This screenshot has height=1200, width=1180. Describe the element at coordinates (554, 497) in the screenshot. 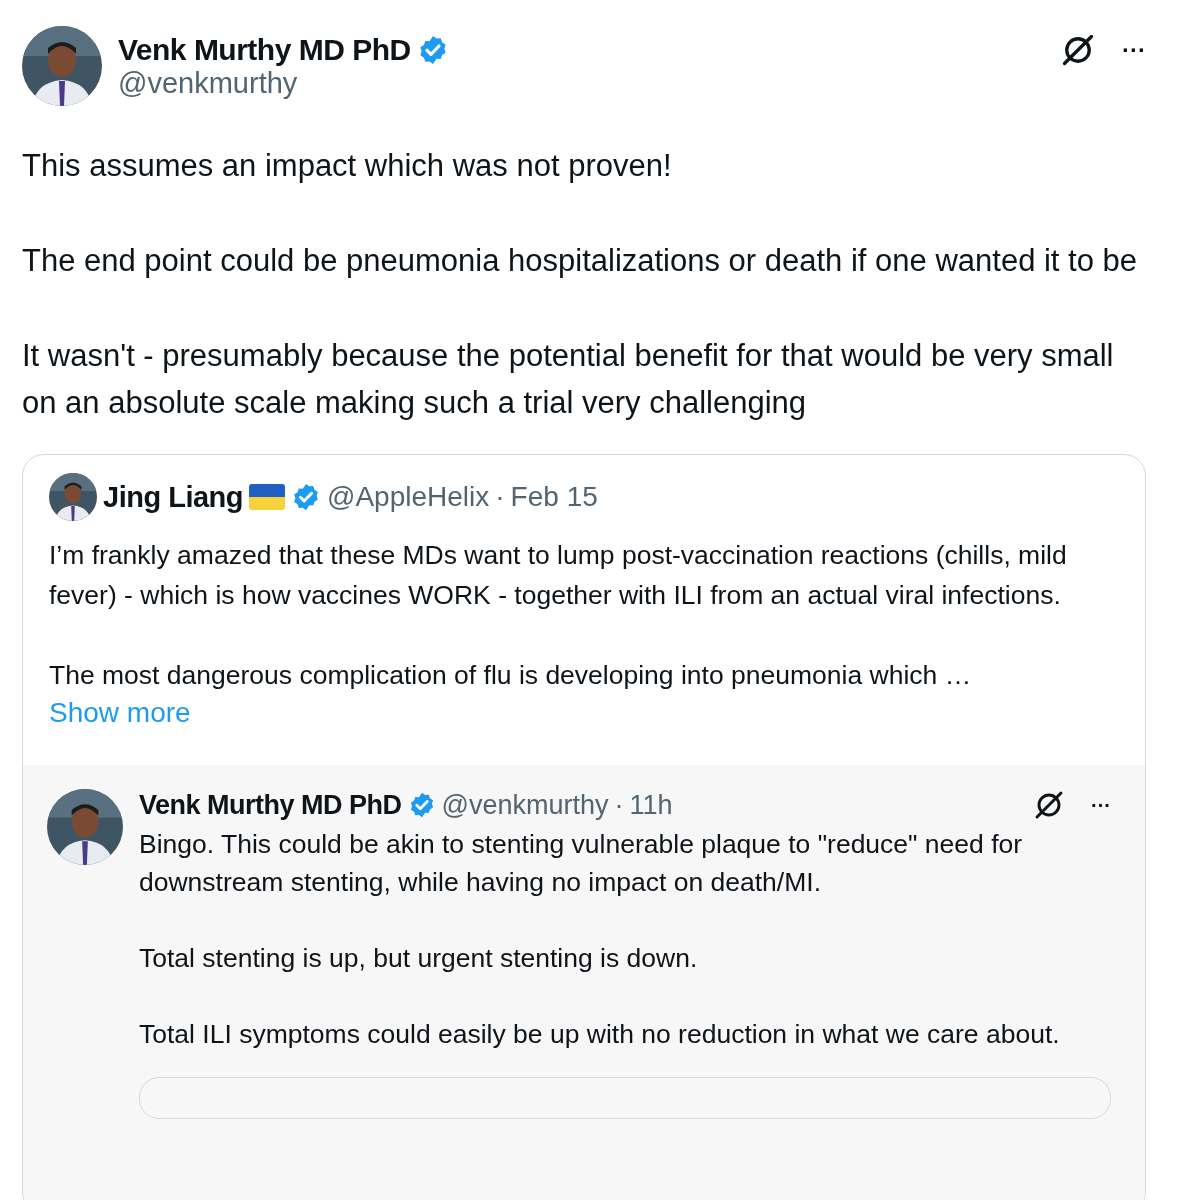

I see `post-date: Feb 15` at that location.